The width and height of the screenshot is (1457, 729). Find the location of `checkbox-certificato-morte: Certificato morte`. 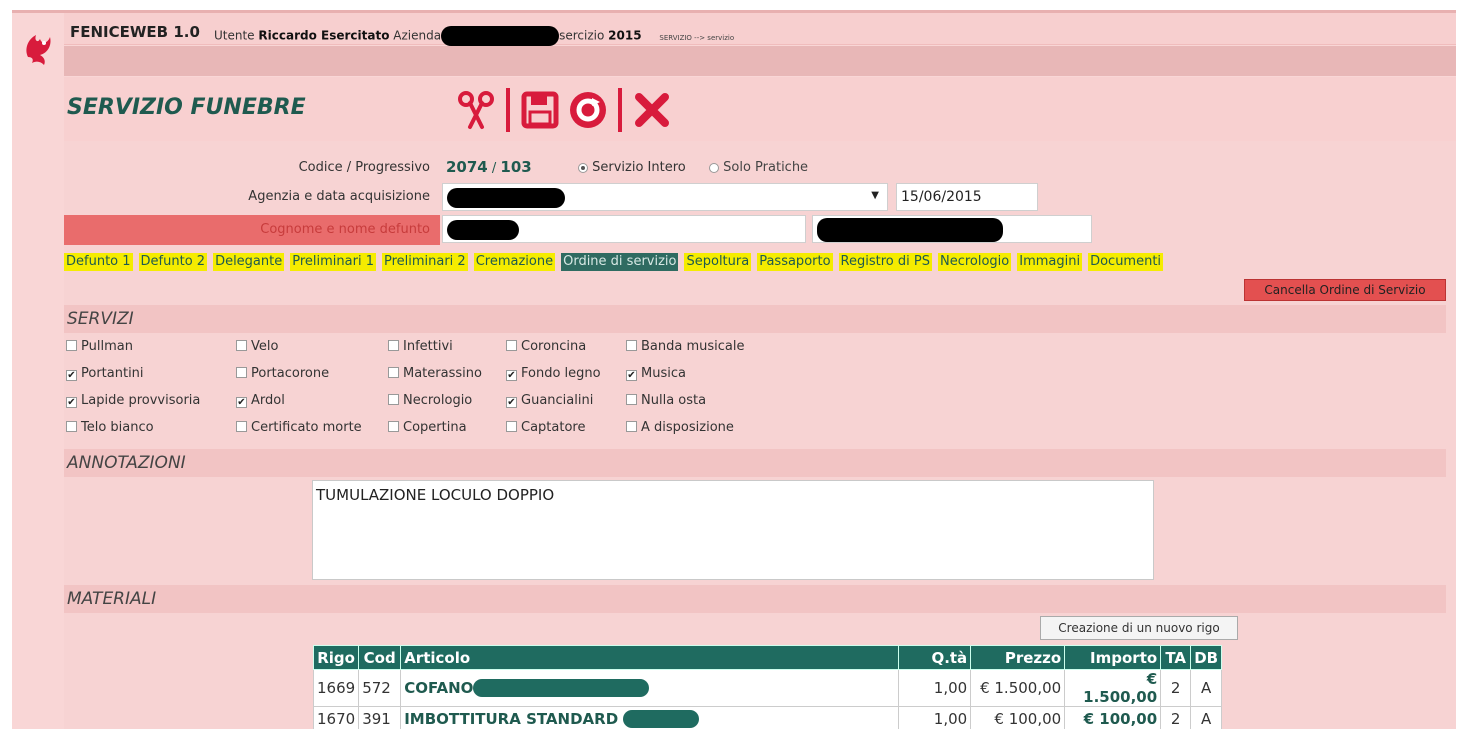

checkbox-certificato-morte: Certificato morte is located at coordinates (299, 427).